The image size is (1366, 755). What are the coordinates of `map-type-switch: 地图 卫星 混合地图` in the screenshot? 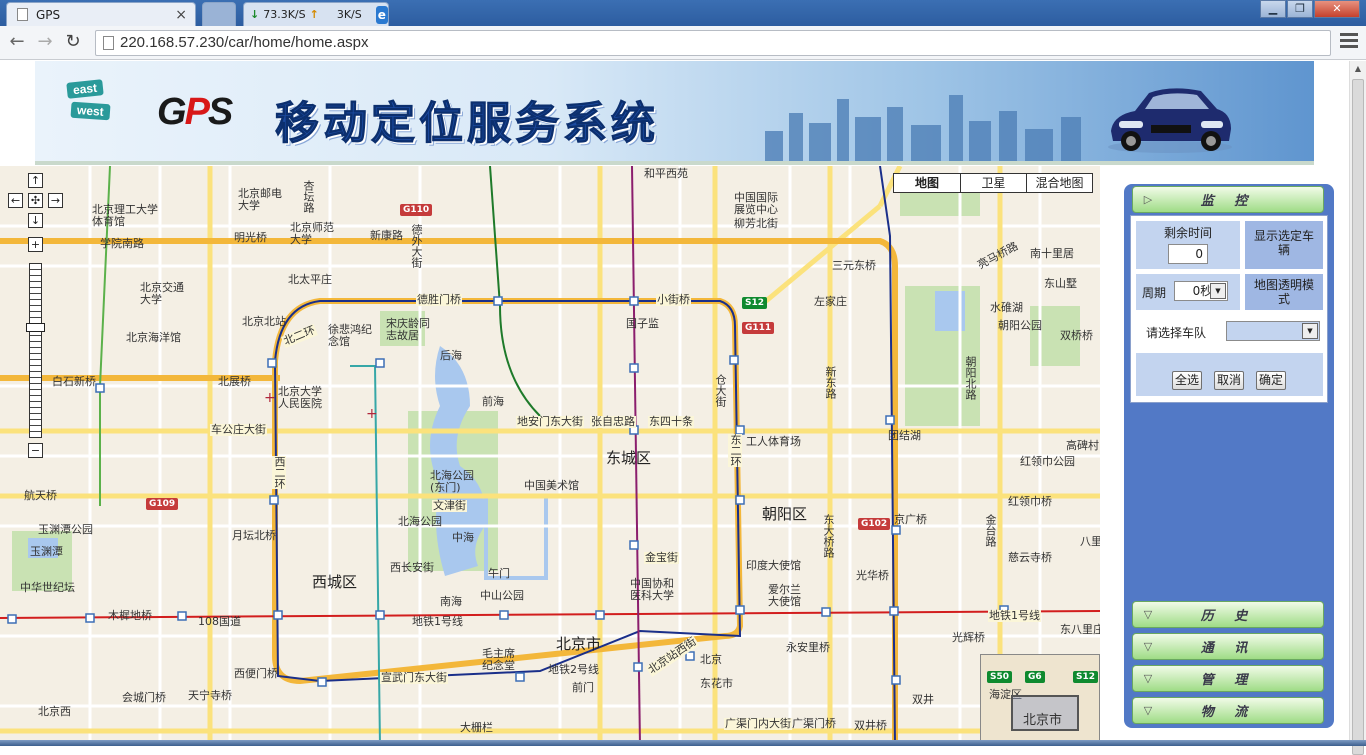 It's located at (993, 183).